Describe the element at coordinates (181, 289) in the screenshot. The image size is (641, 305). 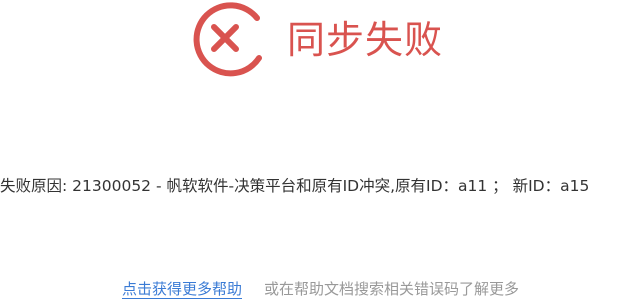
I see `more-help-link: 点击获得更多帮助` at that location.